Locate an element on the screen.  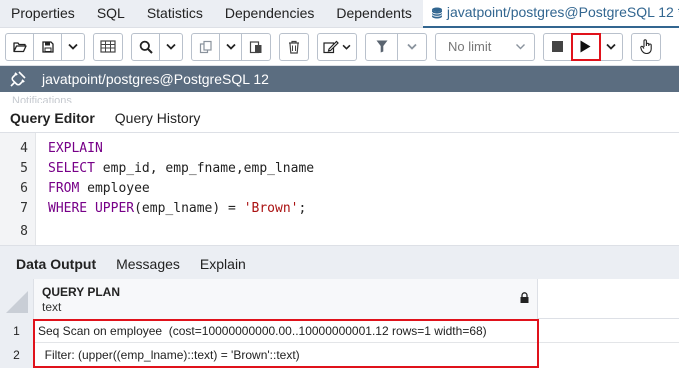
column-name: QUERY PLAN is located at coordinates (81, 292).